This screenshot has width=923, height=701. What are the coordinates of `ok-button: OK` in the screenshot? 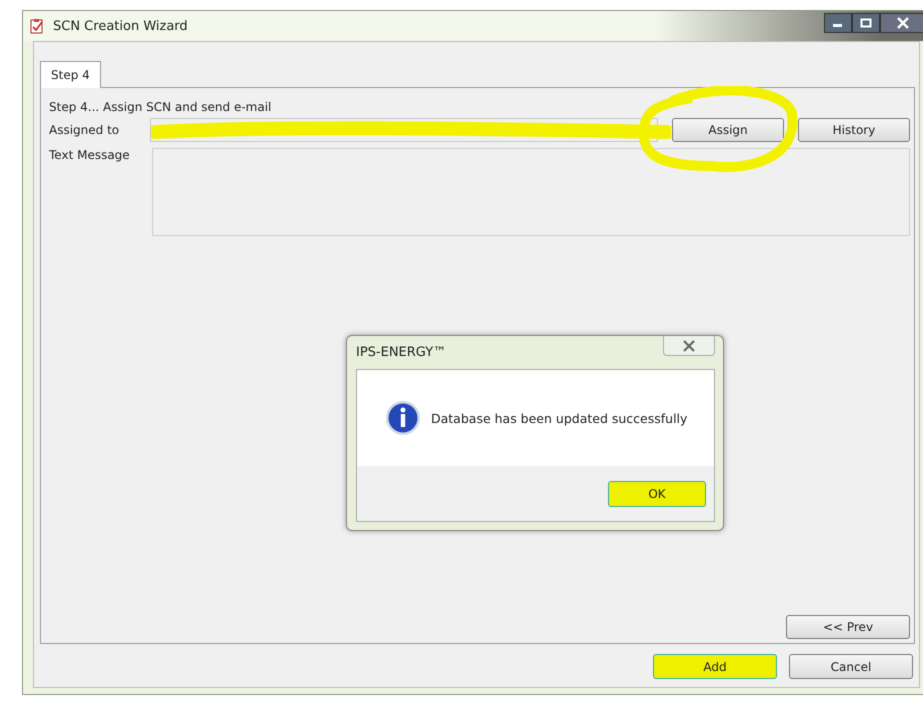 It's located at (657, 493).